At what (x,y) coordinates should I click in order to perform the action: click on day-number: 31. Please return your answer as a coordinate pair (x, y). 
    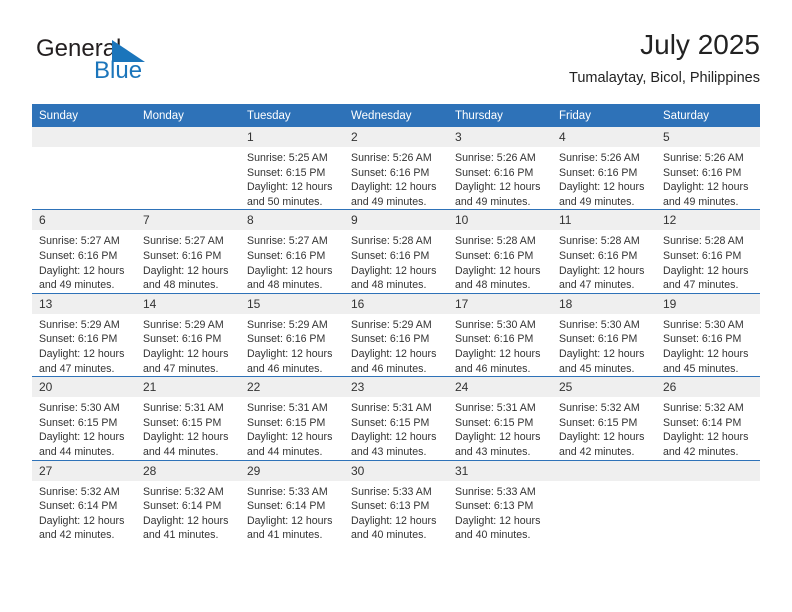
    Looking at the image, I should click on (500, 470).